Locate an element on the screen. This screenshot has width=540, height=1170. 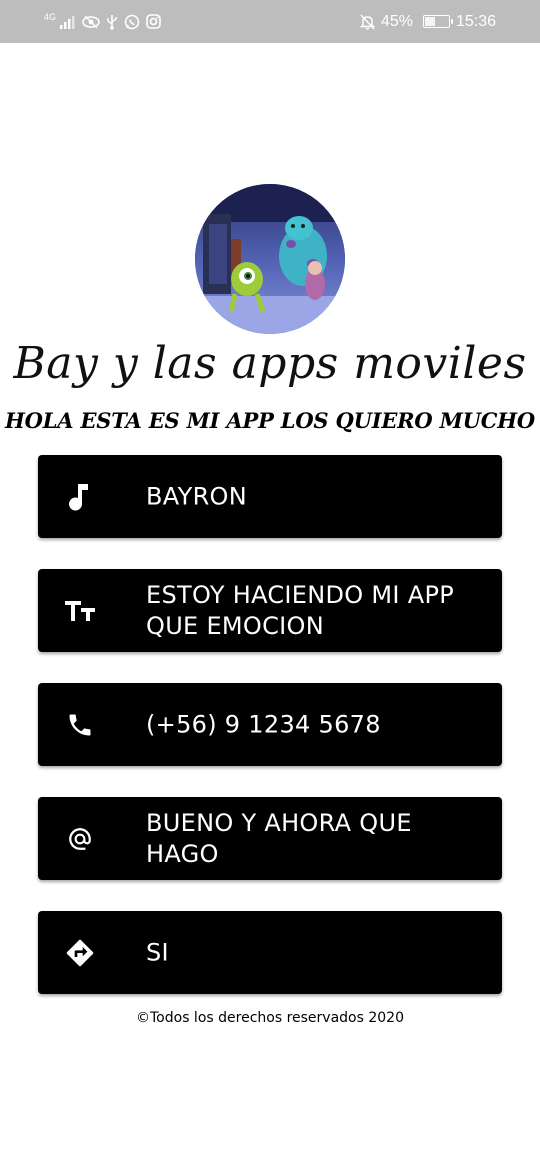
status-right: 45% 15:36 is located at coordinates (427, 21).